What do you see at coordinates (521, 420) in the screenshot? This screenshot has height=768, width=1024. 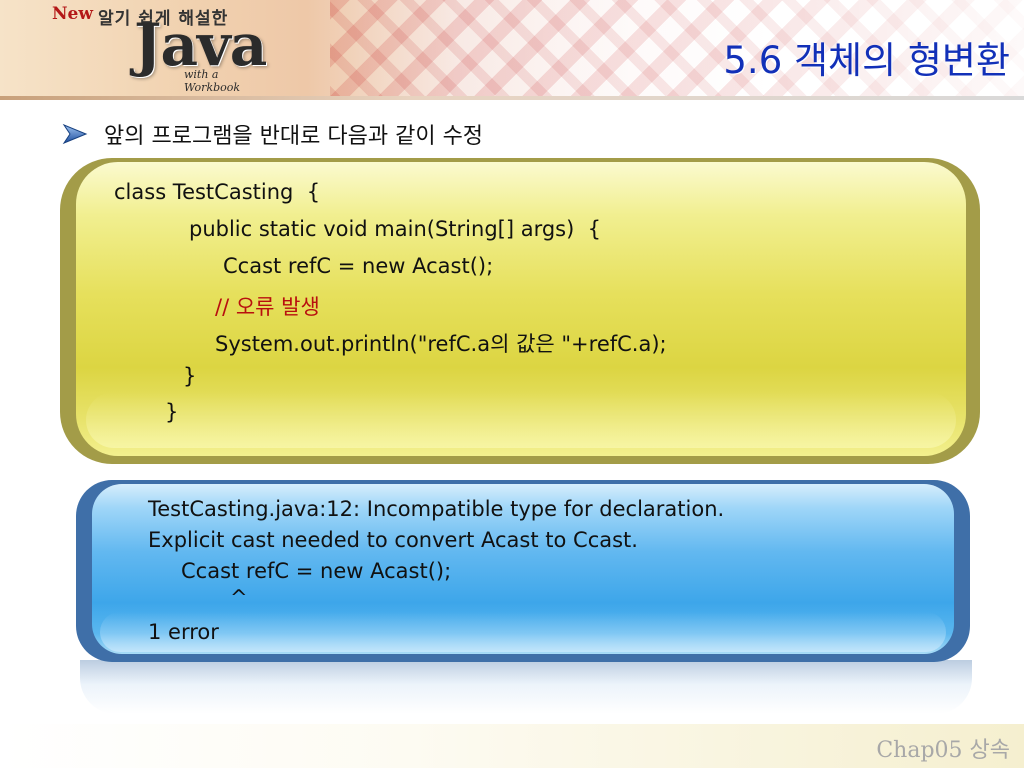 I see `code-box-gloss` at bounding box center [521, 420].